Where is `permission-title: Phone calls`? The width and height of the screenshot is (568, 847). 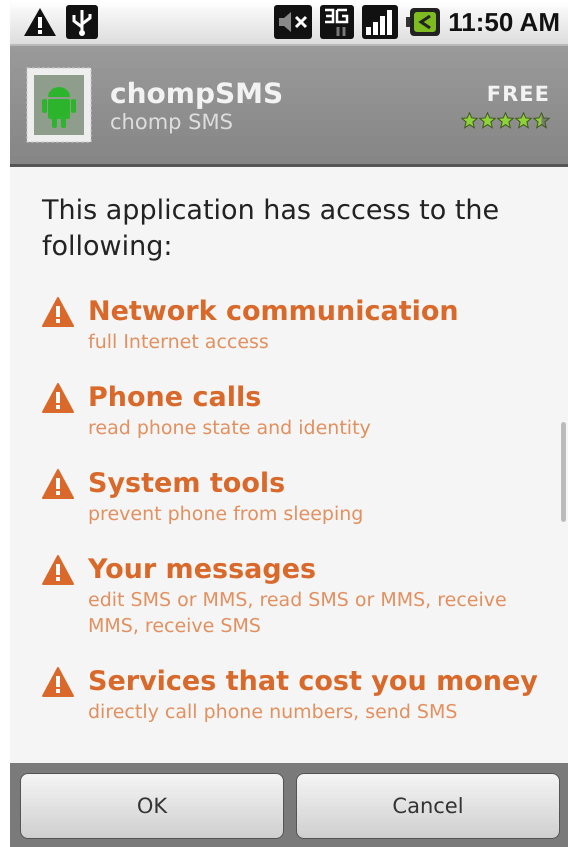
permission-title: Phone calls is located at coordinates (175, 398).